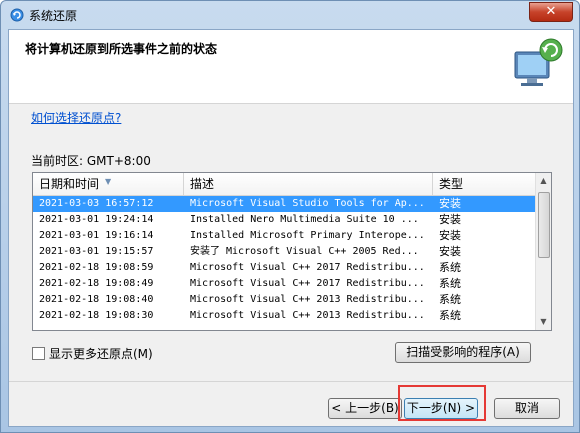 The width and height of the screenshot is (580, 433). I want to click on show-more-restore-points: 显示更多还原点(M), so click(92, 353).